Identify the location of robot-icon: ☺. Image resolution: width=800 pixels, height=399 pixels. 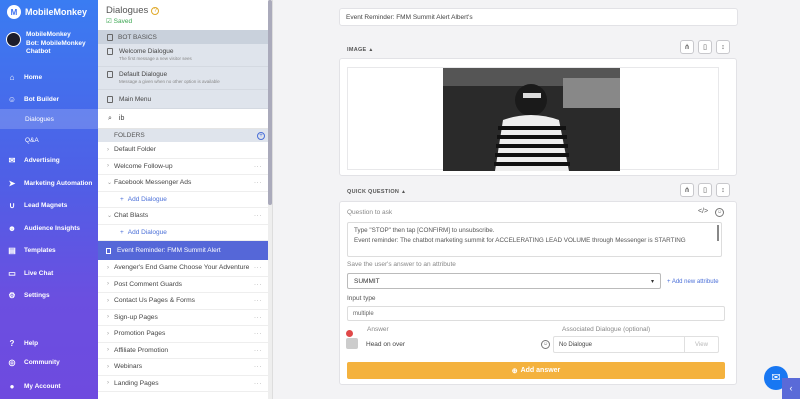
(12, 99).